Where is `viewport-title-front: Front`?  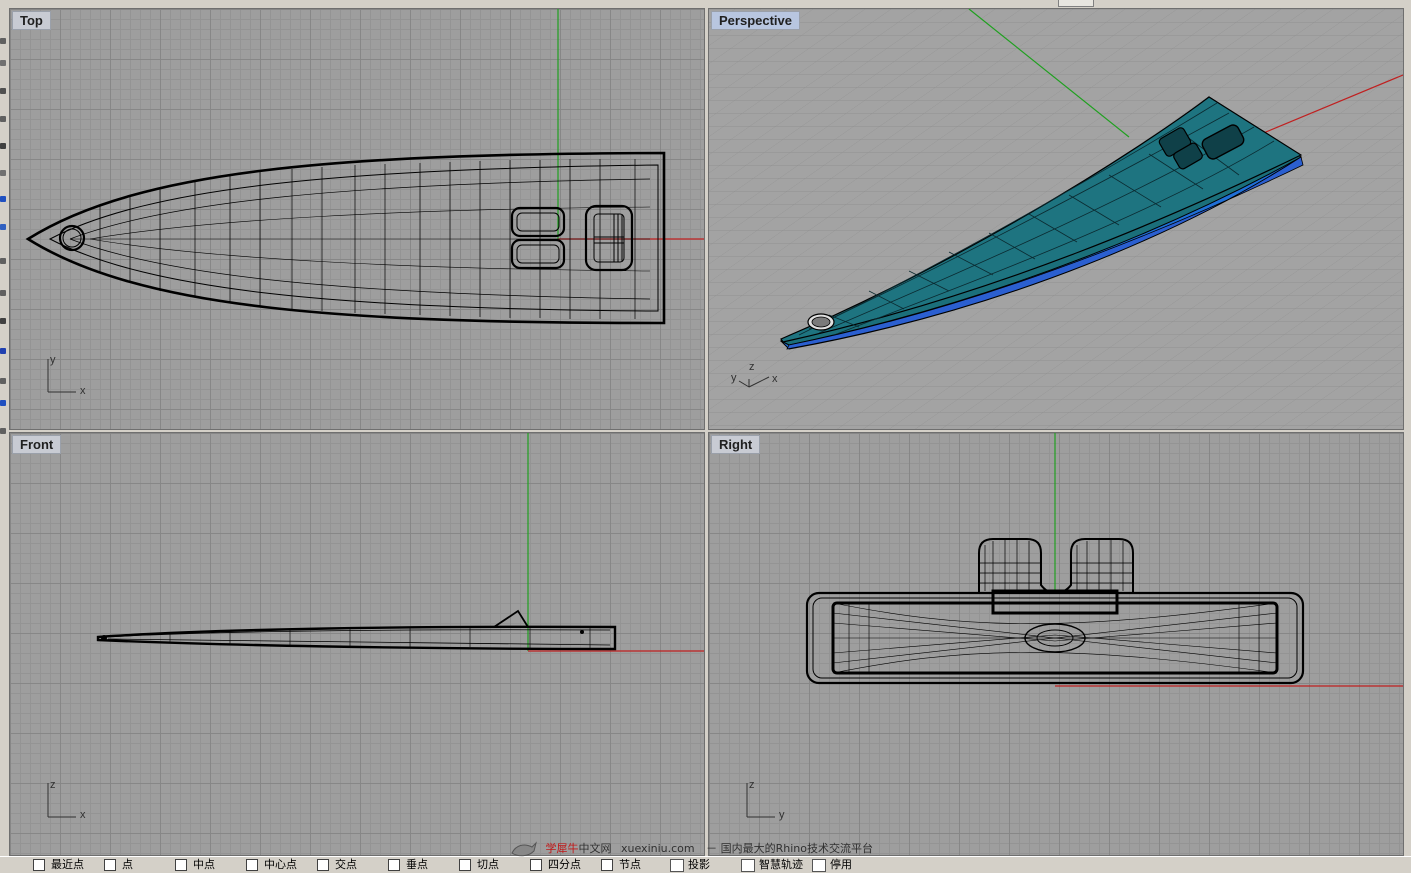 viewport-title-front: Front is located at coordinates (37, 444).